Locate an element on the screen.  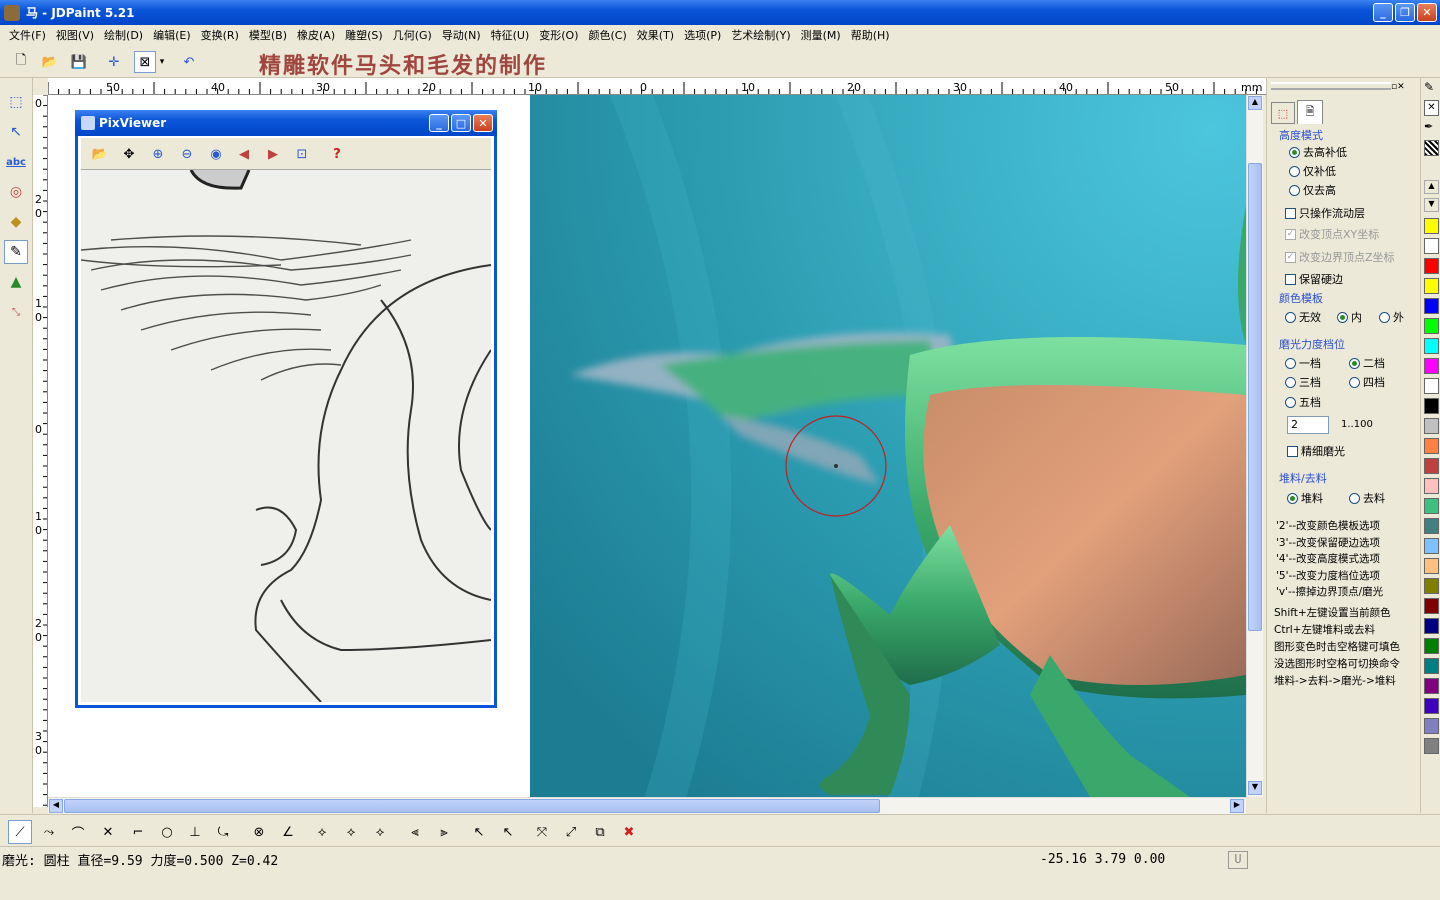
polish-brush-icon: ✎ is located at coordinates (16, 252).